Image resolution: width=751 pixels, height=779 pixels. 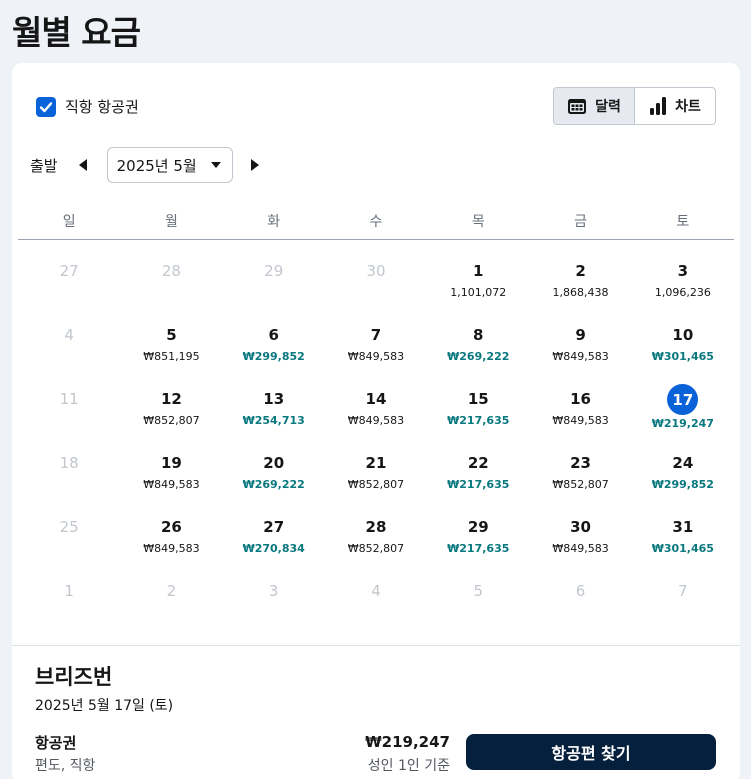 I want to click on calendar-day: 26 ₩849,583, so click(x=171, y=528).